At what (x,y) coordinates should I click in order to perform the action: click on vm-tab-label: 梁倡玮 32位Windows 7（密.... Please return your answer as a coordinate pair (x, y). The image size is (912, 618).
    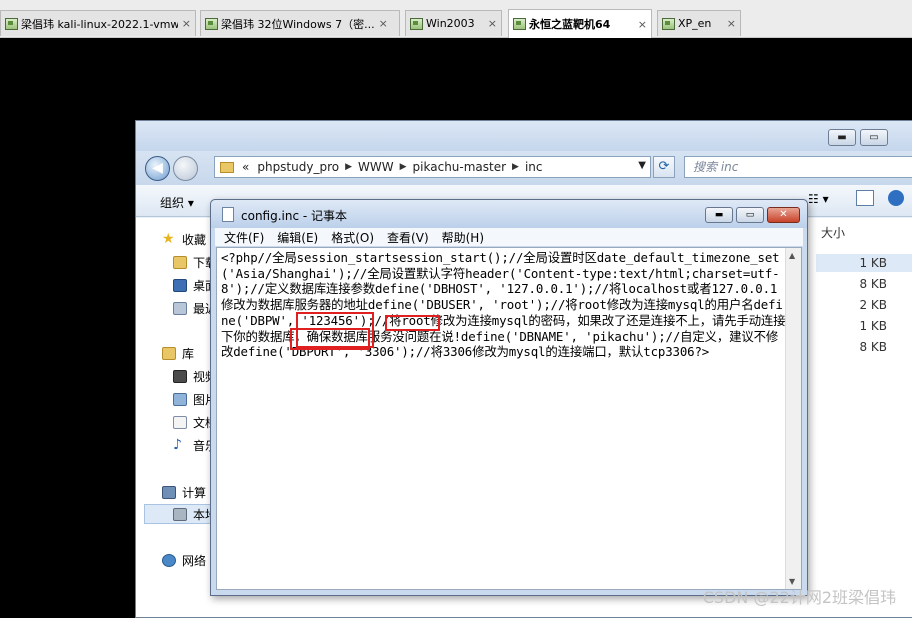
    Looking at the image, I should click on (298, 24).